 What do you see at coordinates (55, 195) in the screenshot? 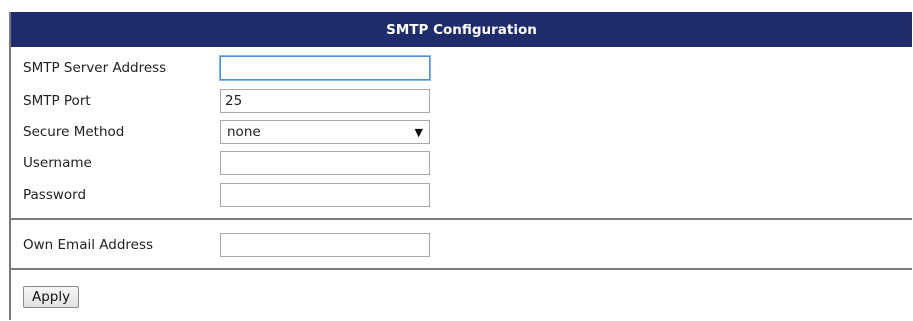
I see `password-label: Password` at bounding box center [55, 195].